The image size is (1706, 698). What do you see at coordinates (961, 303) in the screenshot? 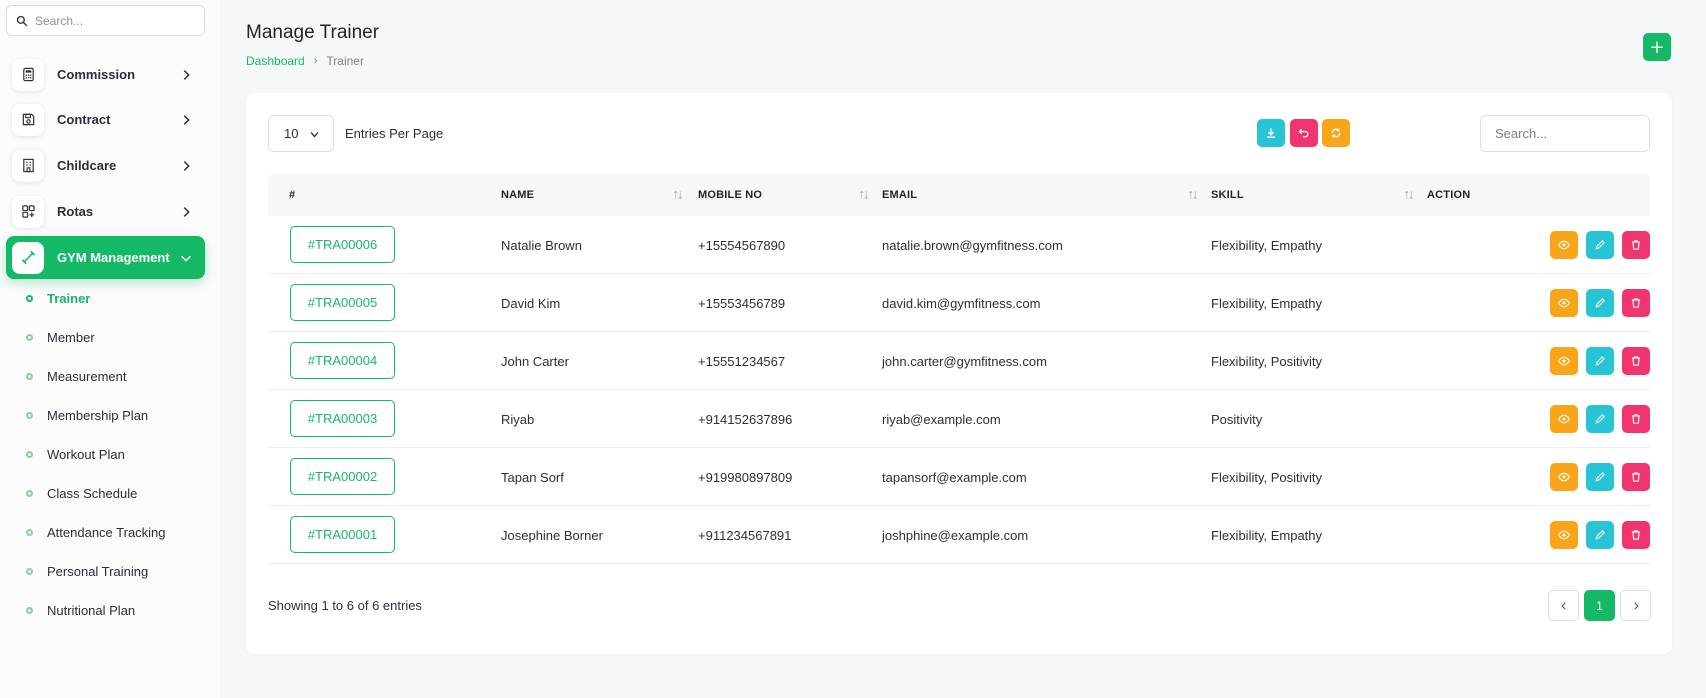
I see `trainer-email: david.kim@gymfitness.com` at bounding box center [961, 303].